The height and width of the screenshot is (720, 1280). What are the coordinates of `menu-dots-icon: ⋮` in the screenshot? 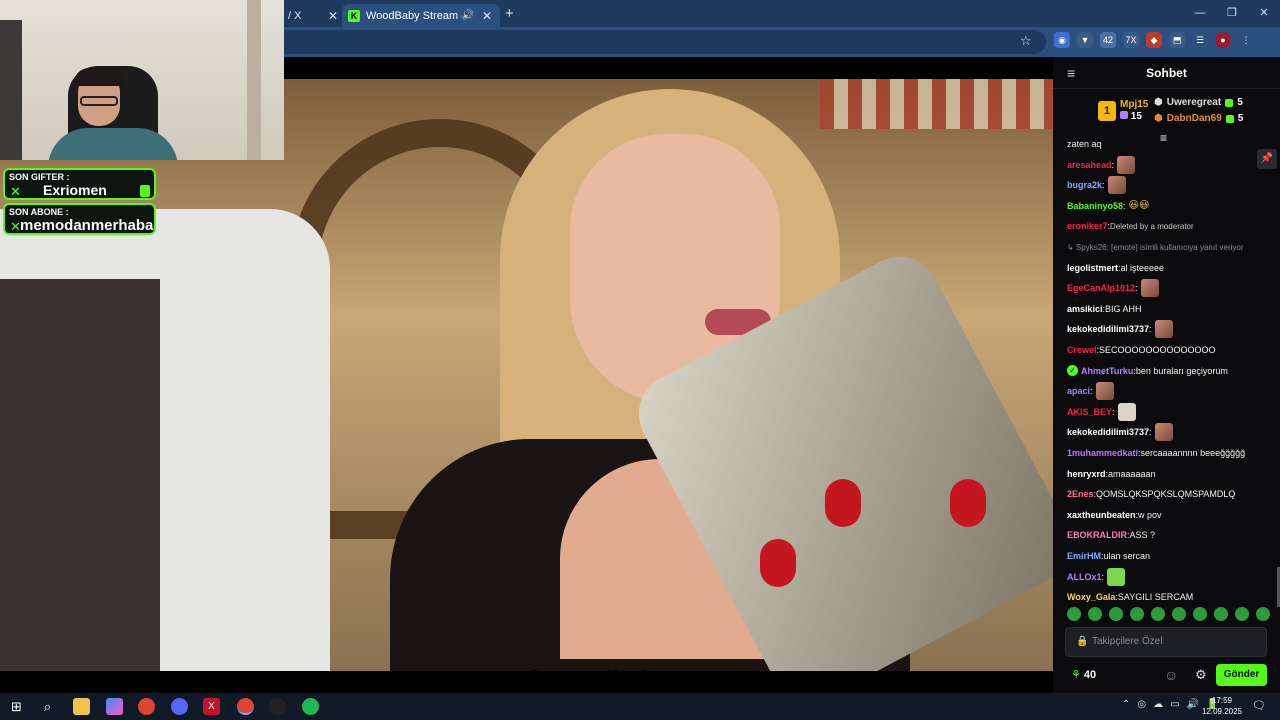 It's located at (1246, 40).